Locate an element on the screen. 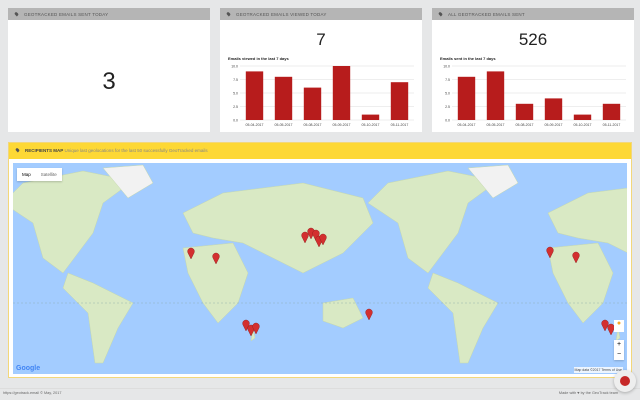  satellite-tab: Satellite is located at coordinates (49, 174).